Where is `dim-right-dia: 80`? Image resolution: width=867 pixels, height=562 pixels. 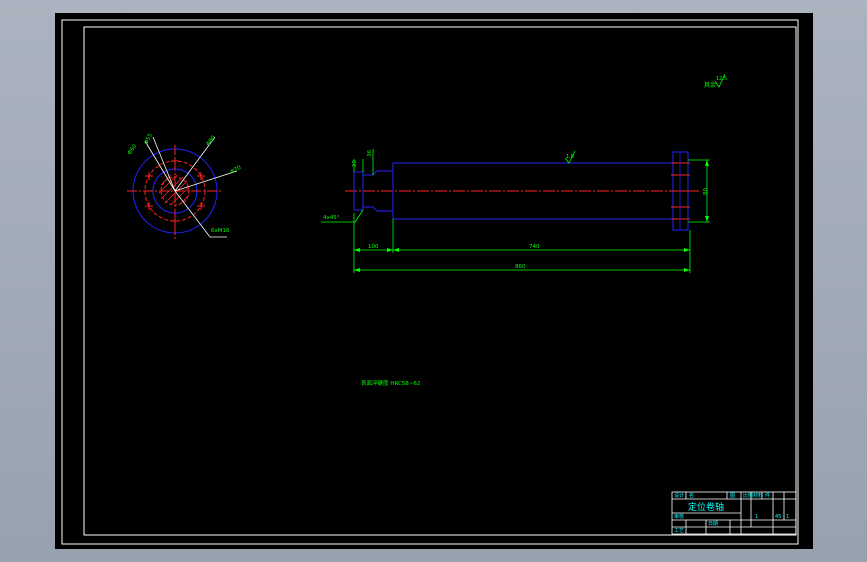
dim-right-dia: 80 is located at coordinates (706, 191).